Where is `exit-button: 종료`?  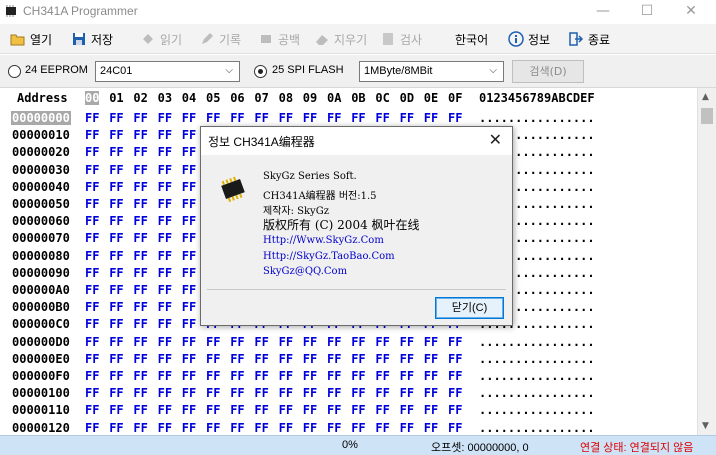 exit-button: 종료 is located at coordinates (589, 39).